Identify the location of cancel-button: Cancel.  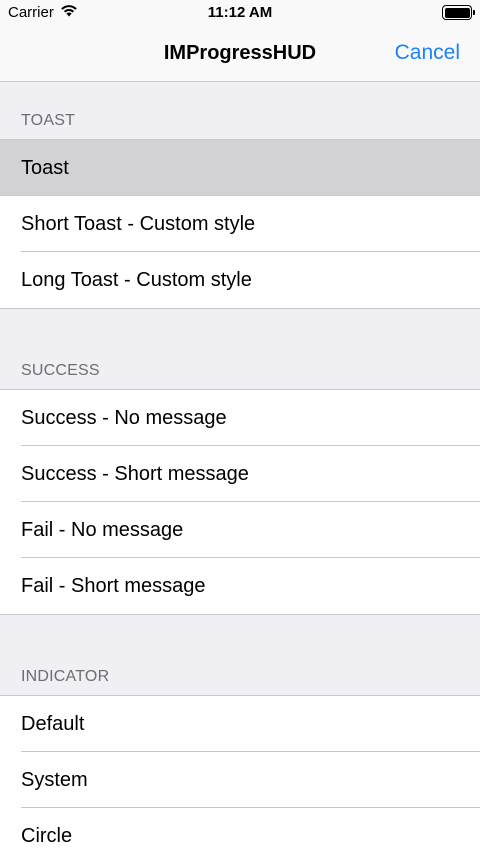
(427, 53).